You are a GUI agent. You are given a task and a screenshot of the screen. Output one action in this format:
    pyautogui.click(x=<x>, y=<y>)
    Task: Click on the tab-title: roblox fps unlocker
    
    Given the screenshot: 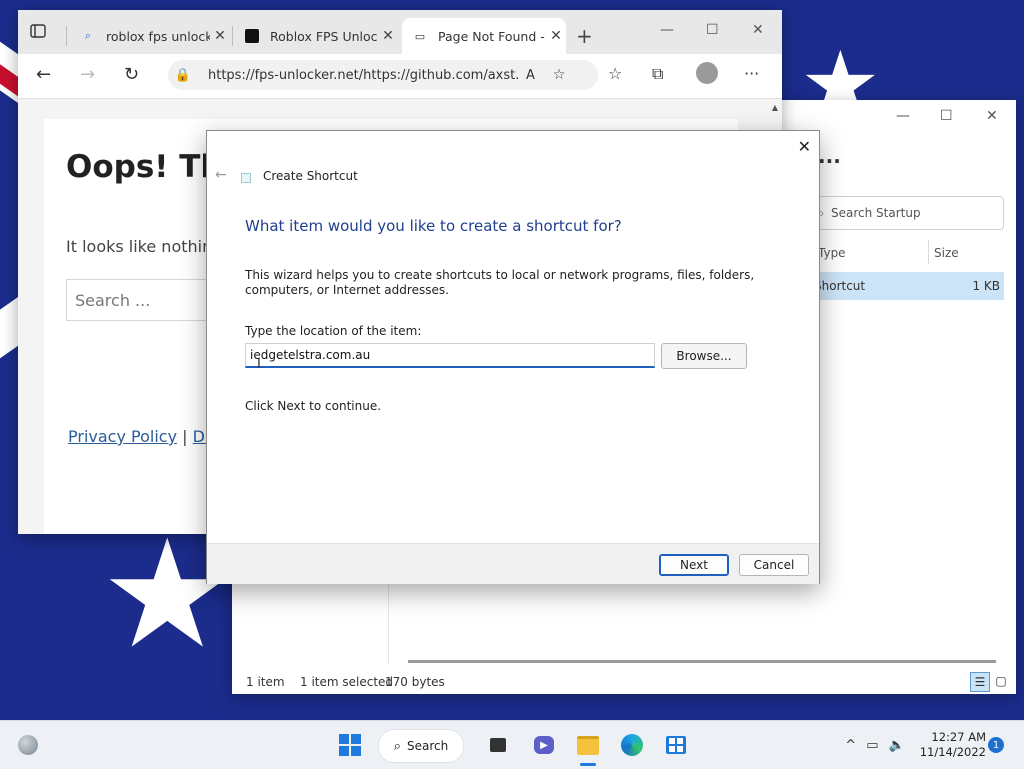 What is the action you would take?
    pyautogui.click(x=158, y=36)
    